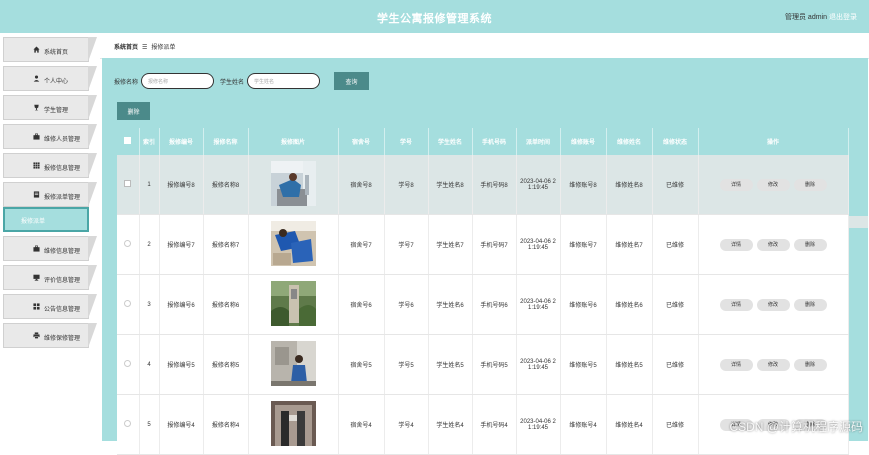 This screenshot has width=869, height=455. Describe the element at coordinates (36, 49) in the screenshot. I see `home-icon` at that location.